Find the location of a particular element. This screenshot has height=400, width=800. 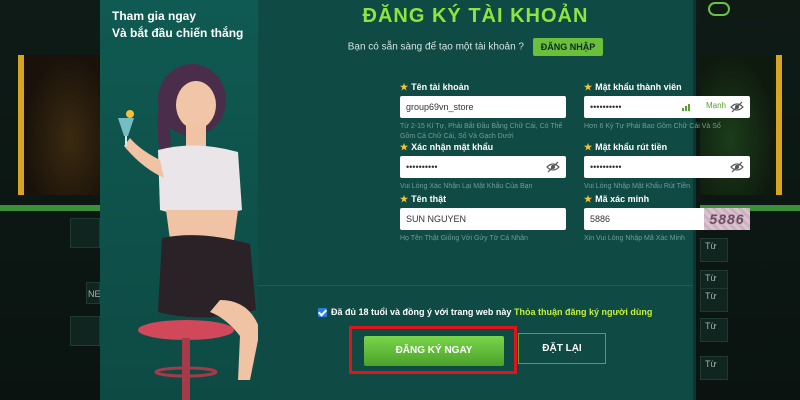

real-name-input: SUN NGUYEN is located at coordinates (483, 219).